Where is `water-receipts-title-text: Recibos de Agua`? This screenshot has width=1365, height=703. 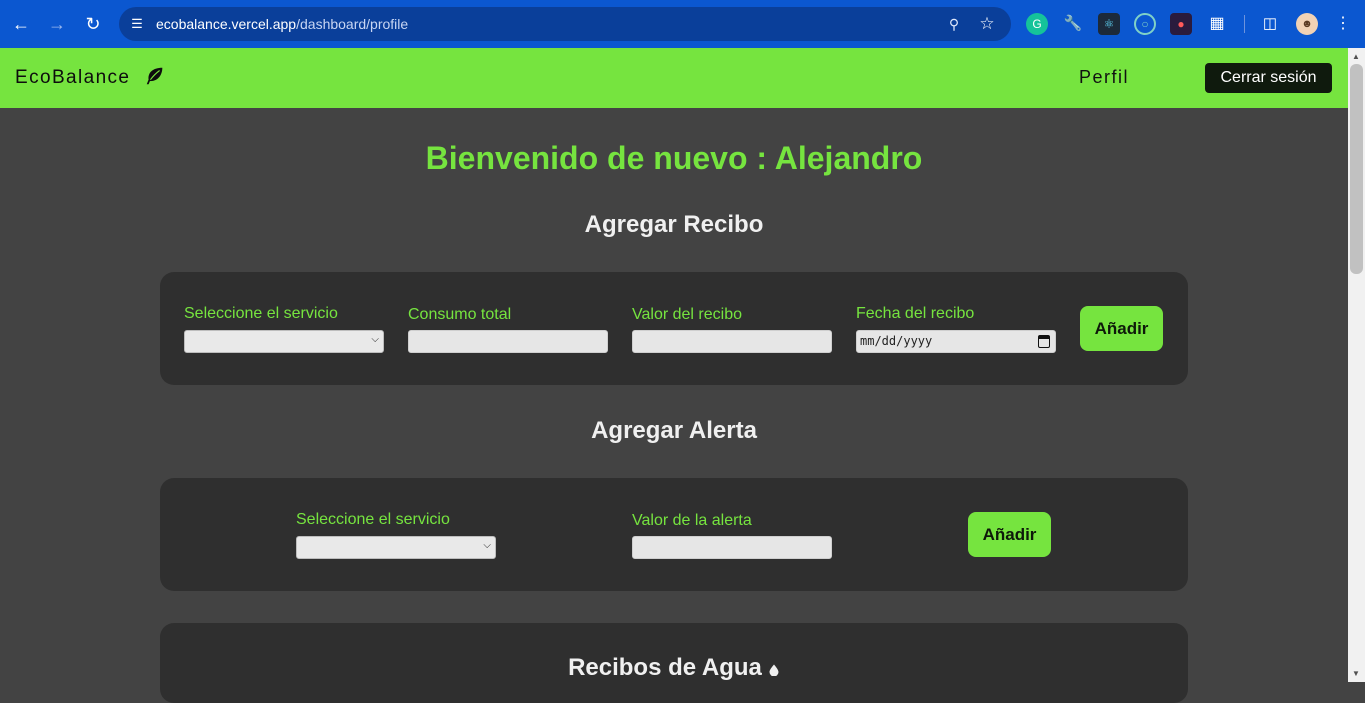 water-receipts-title-text: Recibos de Agua is located at coordinates (665, 667).